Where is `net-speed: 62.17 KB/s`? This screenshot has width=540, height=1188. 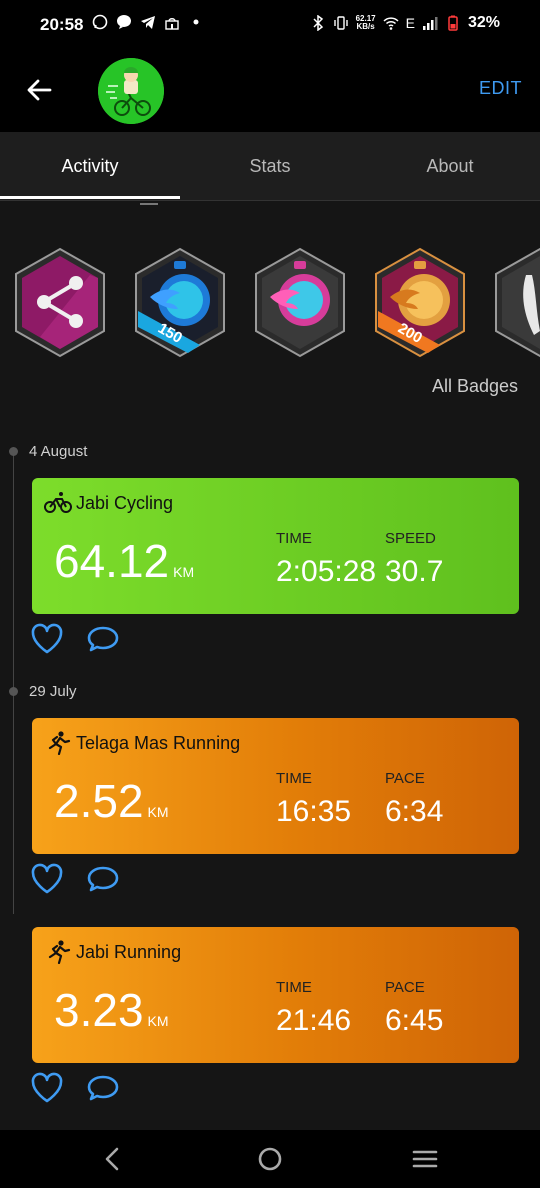 net-speed: 62.17 KB/s is located at coordinates (366, 23).